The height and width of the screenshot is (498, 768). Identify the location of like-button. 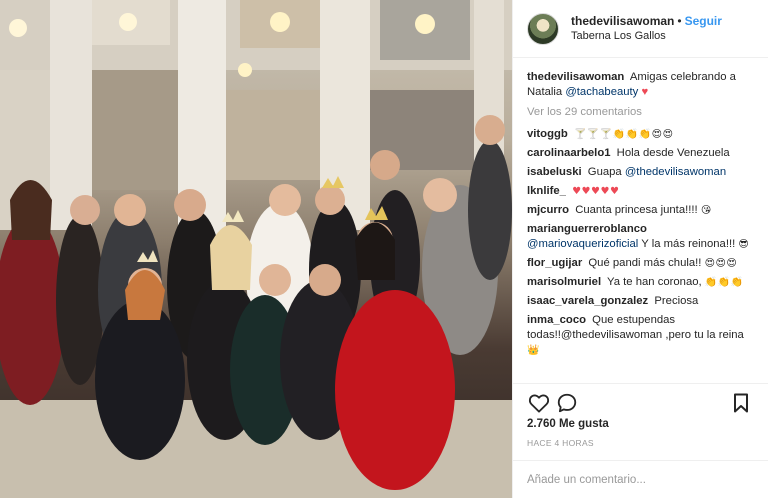
(539, 403).